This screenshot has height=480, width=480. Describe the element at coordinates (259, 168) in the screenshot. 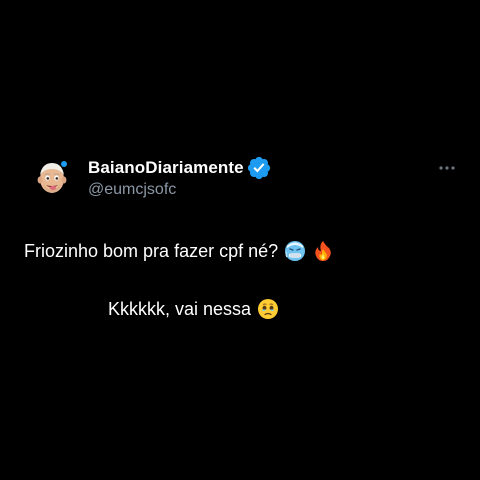

I see `verified-badge-icon` at that location.